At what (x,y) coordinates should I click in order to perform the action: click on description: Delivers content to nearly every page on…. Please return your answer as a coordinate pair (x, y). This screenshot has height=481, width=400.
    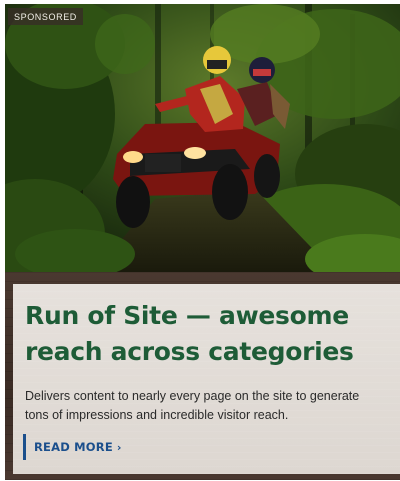
    Looking at the image, I should click on (192, 405).